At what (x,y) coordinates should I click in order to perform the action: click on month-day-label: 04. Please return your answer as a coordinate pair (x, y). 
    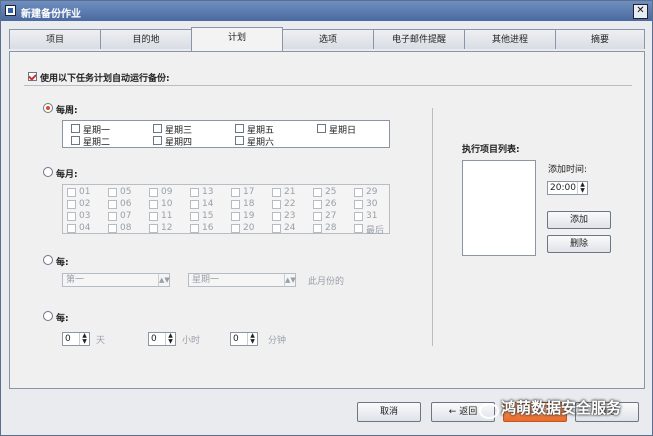
    Looking at the image, I should click on (85, 228).